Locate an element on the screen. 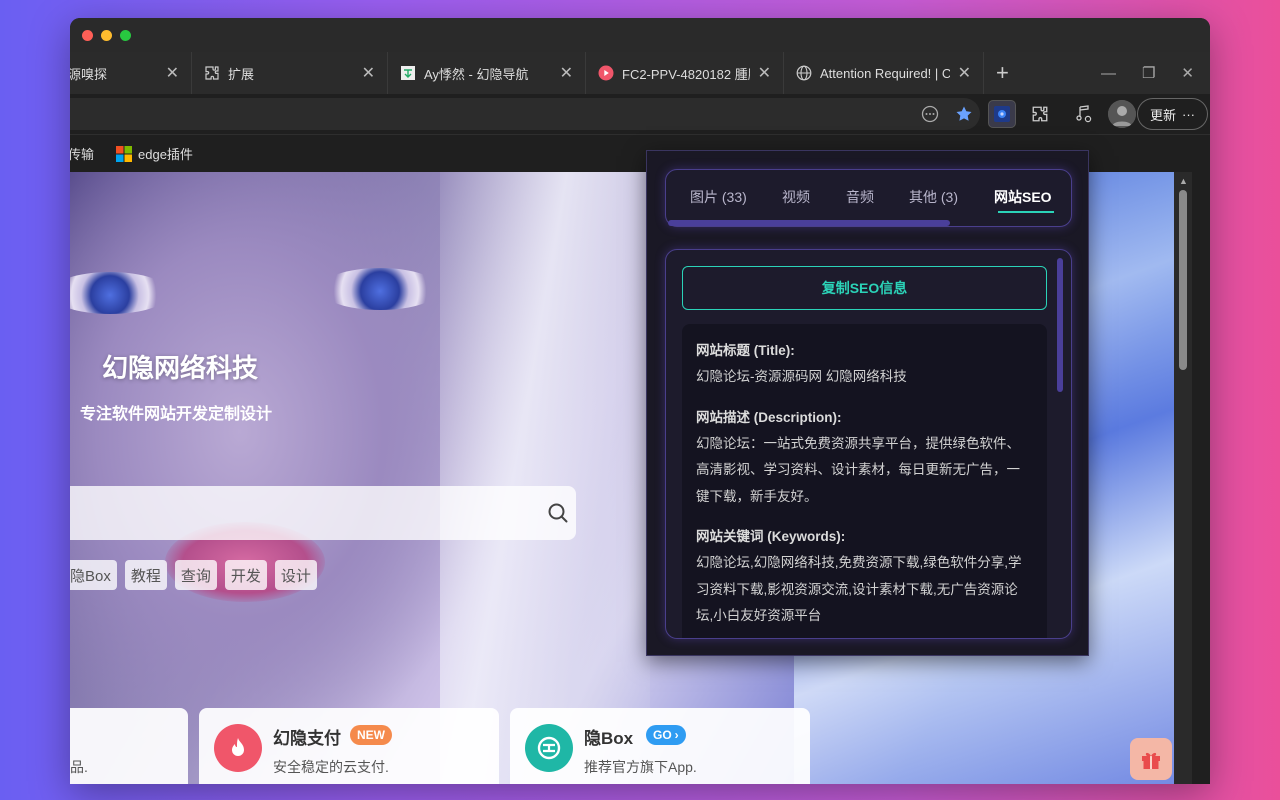 The image size is (1280, 800). scrollbar-thumb is located at coordinates (1183, 280).